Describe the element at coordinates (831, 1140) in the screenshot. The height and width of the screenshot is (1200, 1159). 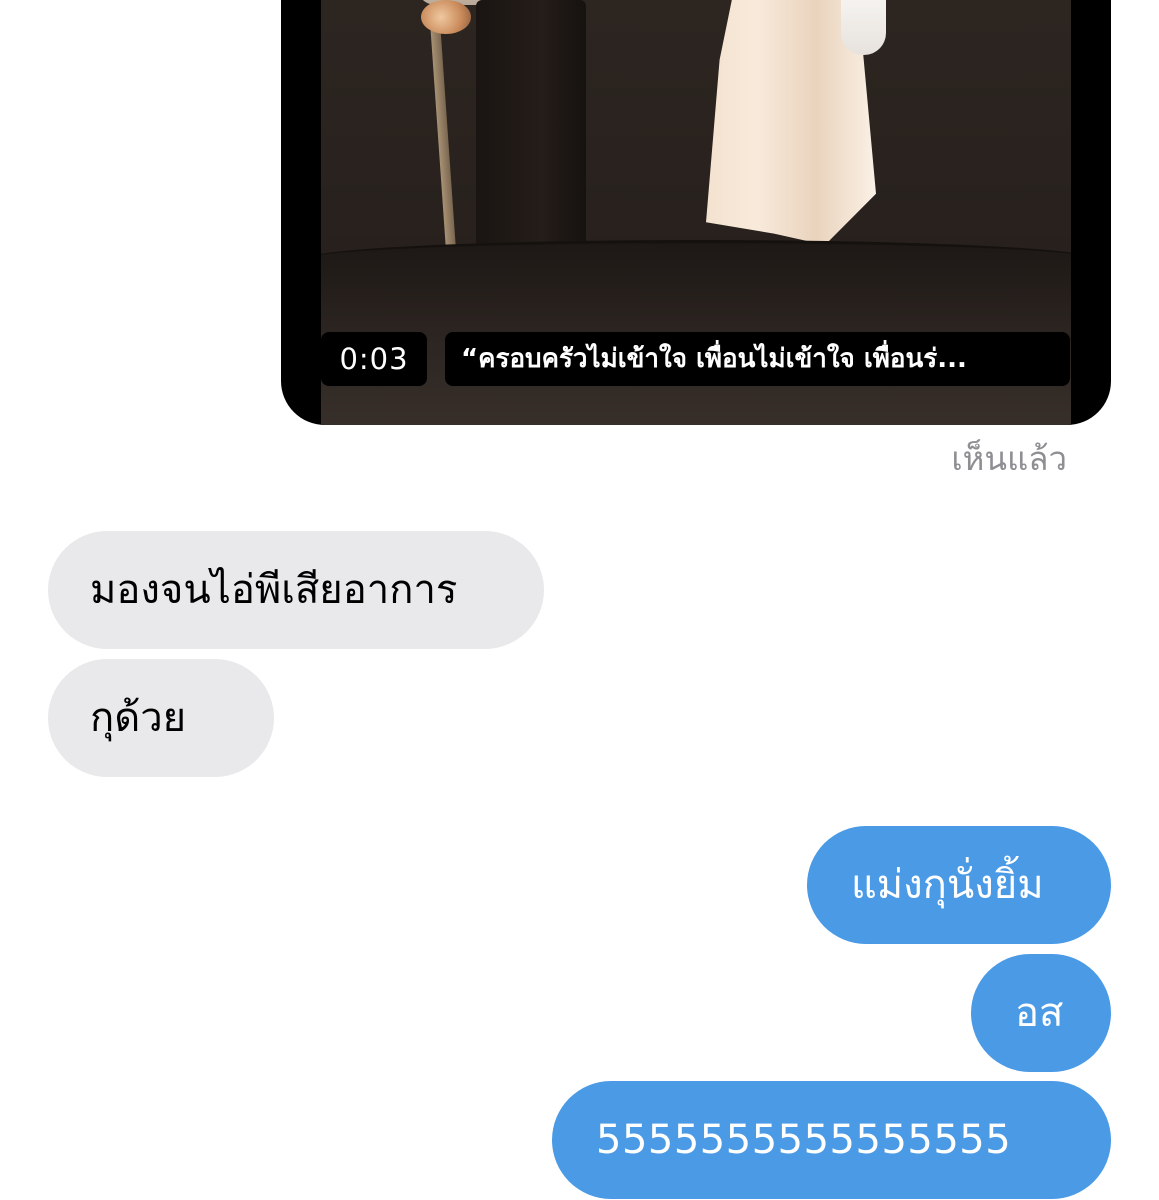
I see `message-bubble-outgoing: 5555555555555555` at that location.